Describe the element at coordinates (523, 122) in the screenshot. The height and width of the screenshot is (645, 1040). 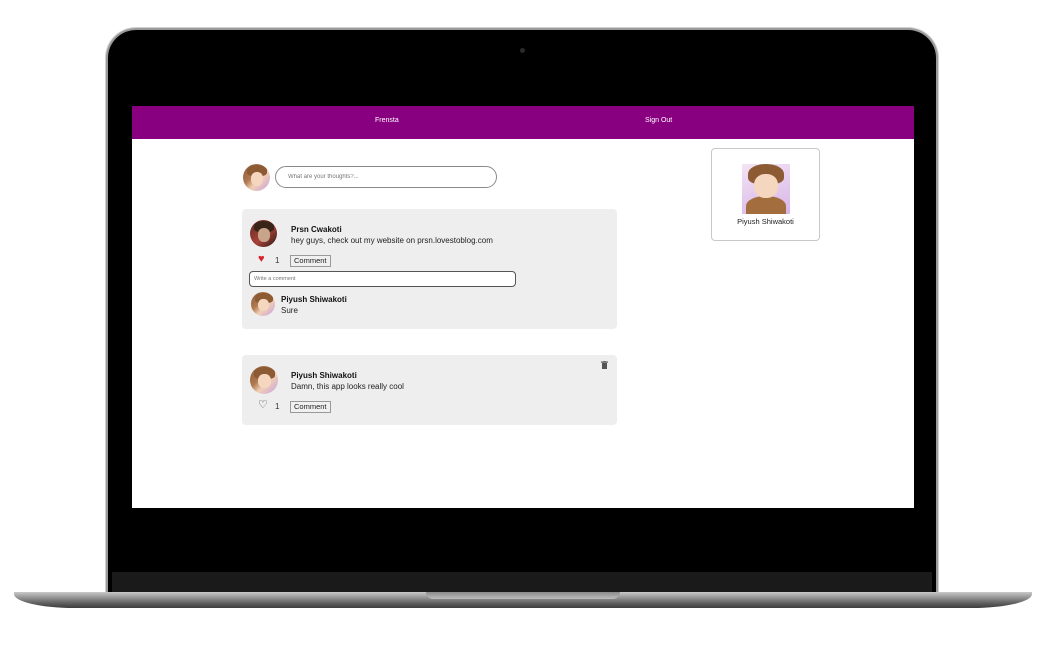
I see `top-navbar: Frensta Sign Out` at that location.